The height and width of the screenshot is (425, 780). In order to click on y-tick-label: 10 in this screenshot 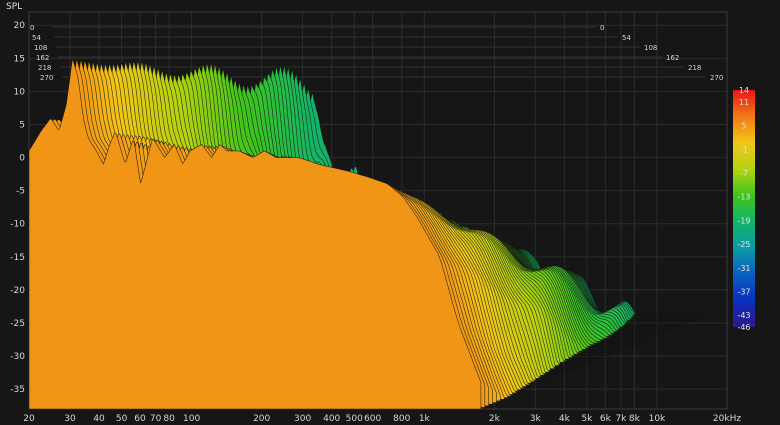, I will do `click(20, 92)`.